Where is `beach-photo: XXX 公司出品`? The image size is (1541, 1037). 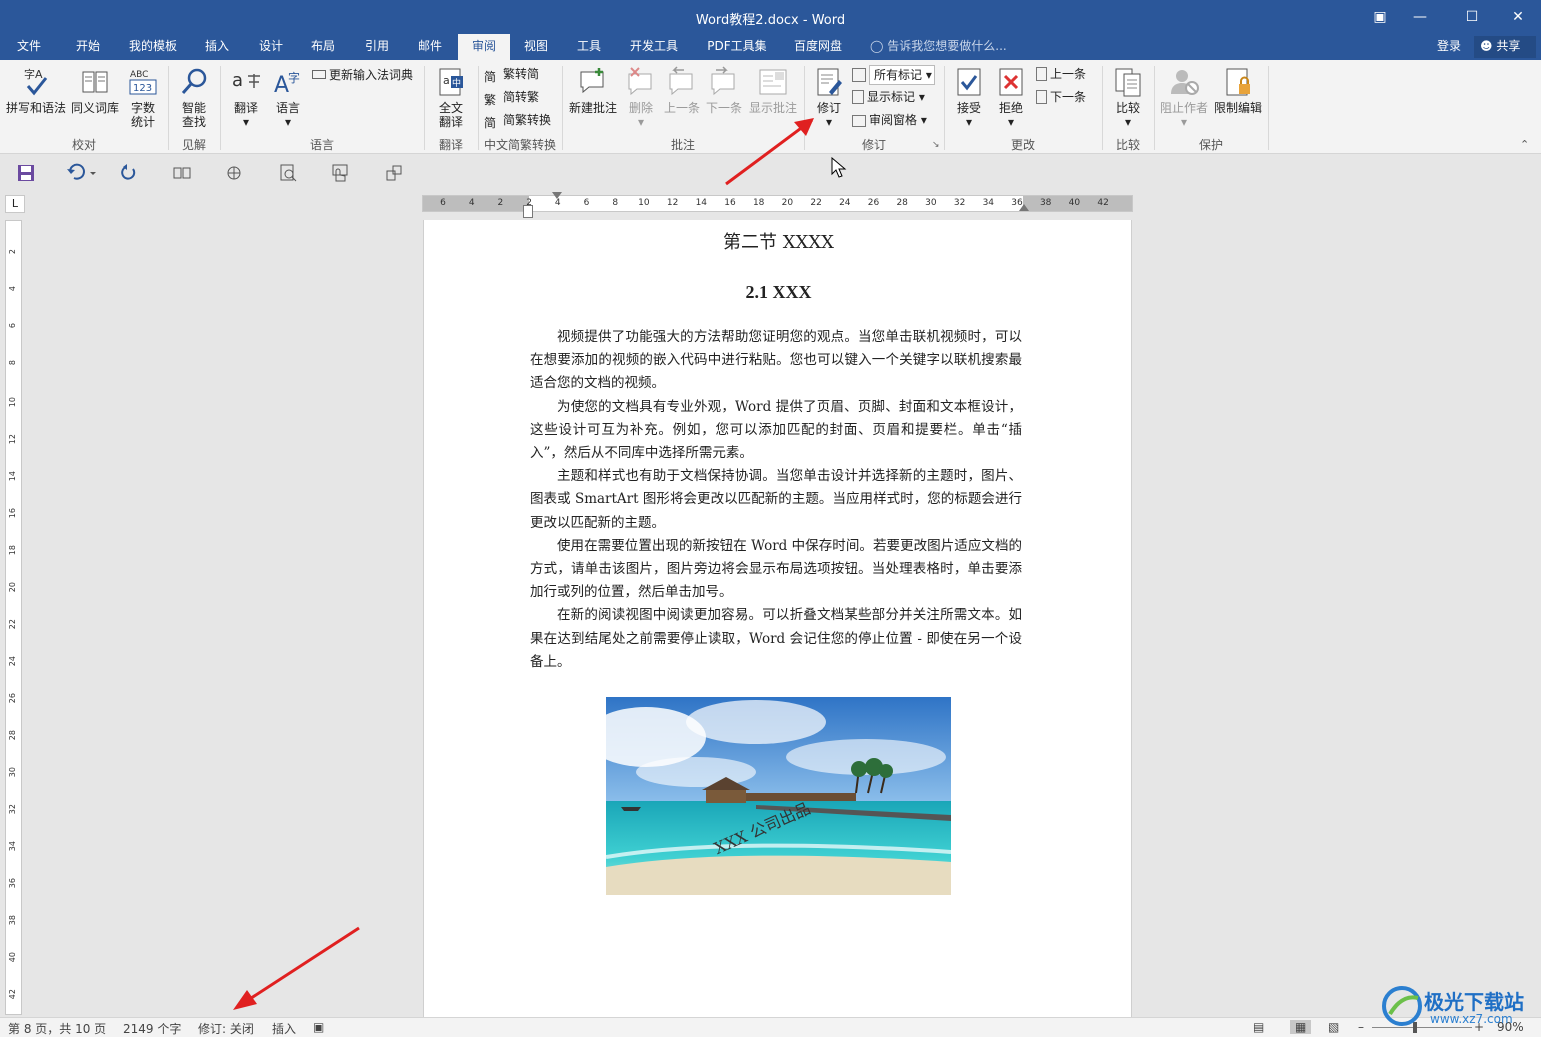 beach-photo: XXX 公司出品 is located at coordinates (778, 796).